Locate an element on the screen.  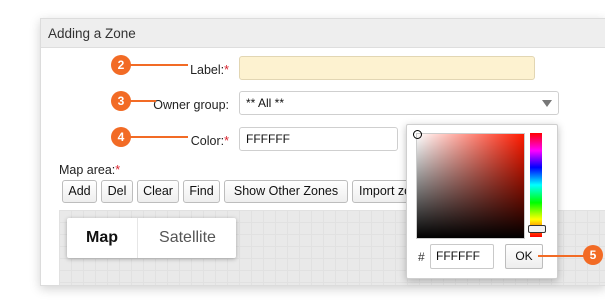
label-input is located at coordinates (387, 68).